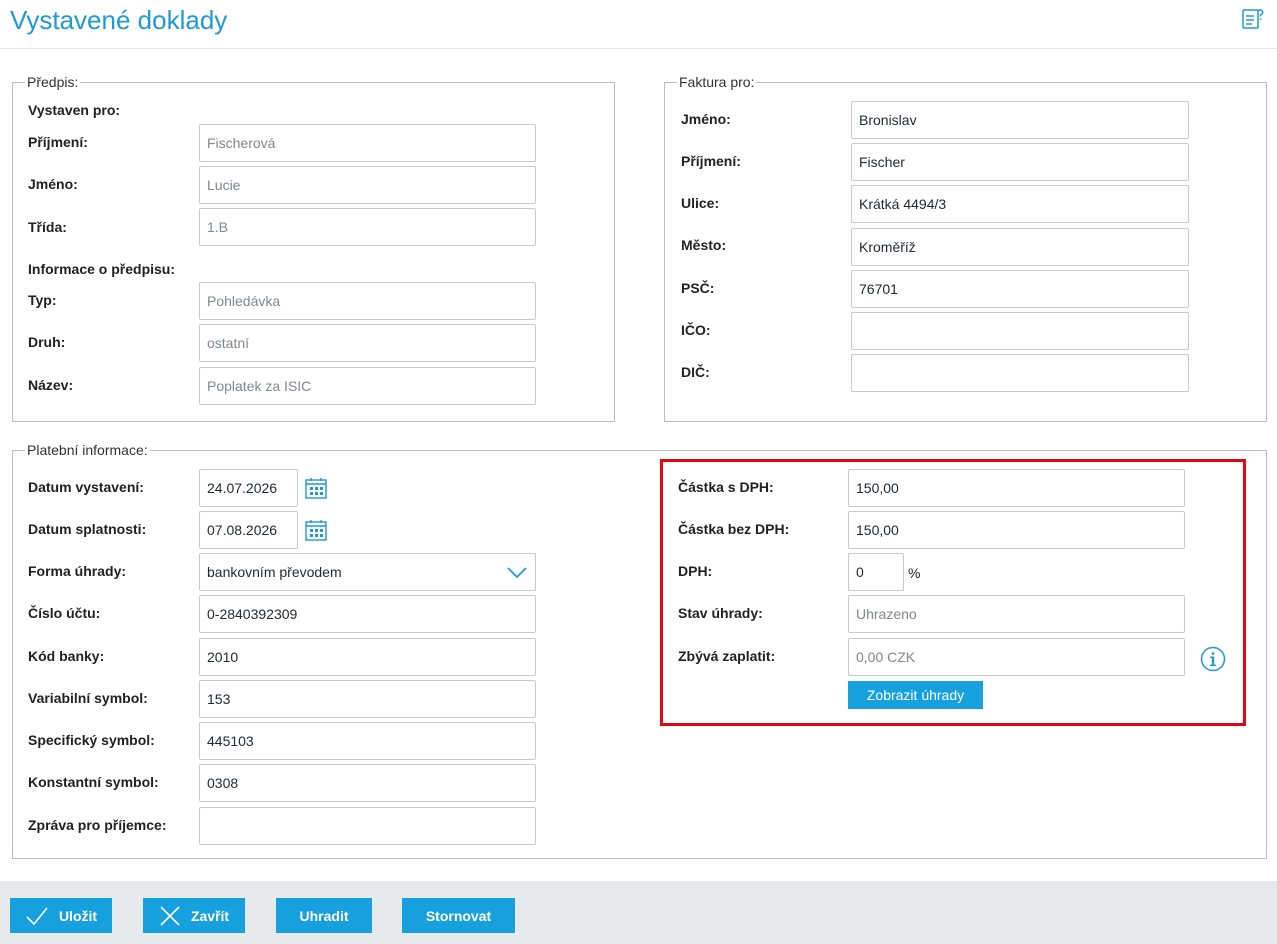  What do you see at coordinates (119, 20) in the screenshot?
I see `page-title: Vystavené doklady` at bounding box center [119, 20].